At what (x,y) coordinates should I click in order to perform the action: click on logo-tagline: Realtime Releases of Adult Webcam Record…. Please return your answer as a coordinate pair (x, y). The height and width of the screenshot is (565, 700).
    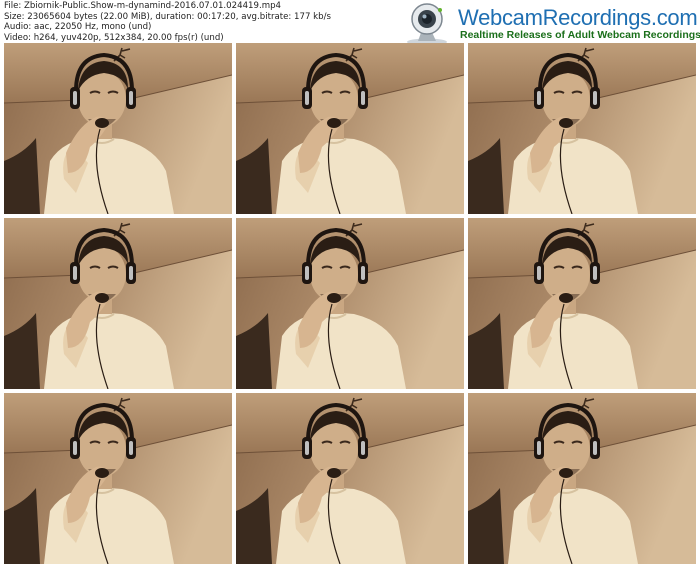
    Looking at the image, I should click on (580, 35).